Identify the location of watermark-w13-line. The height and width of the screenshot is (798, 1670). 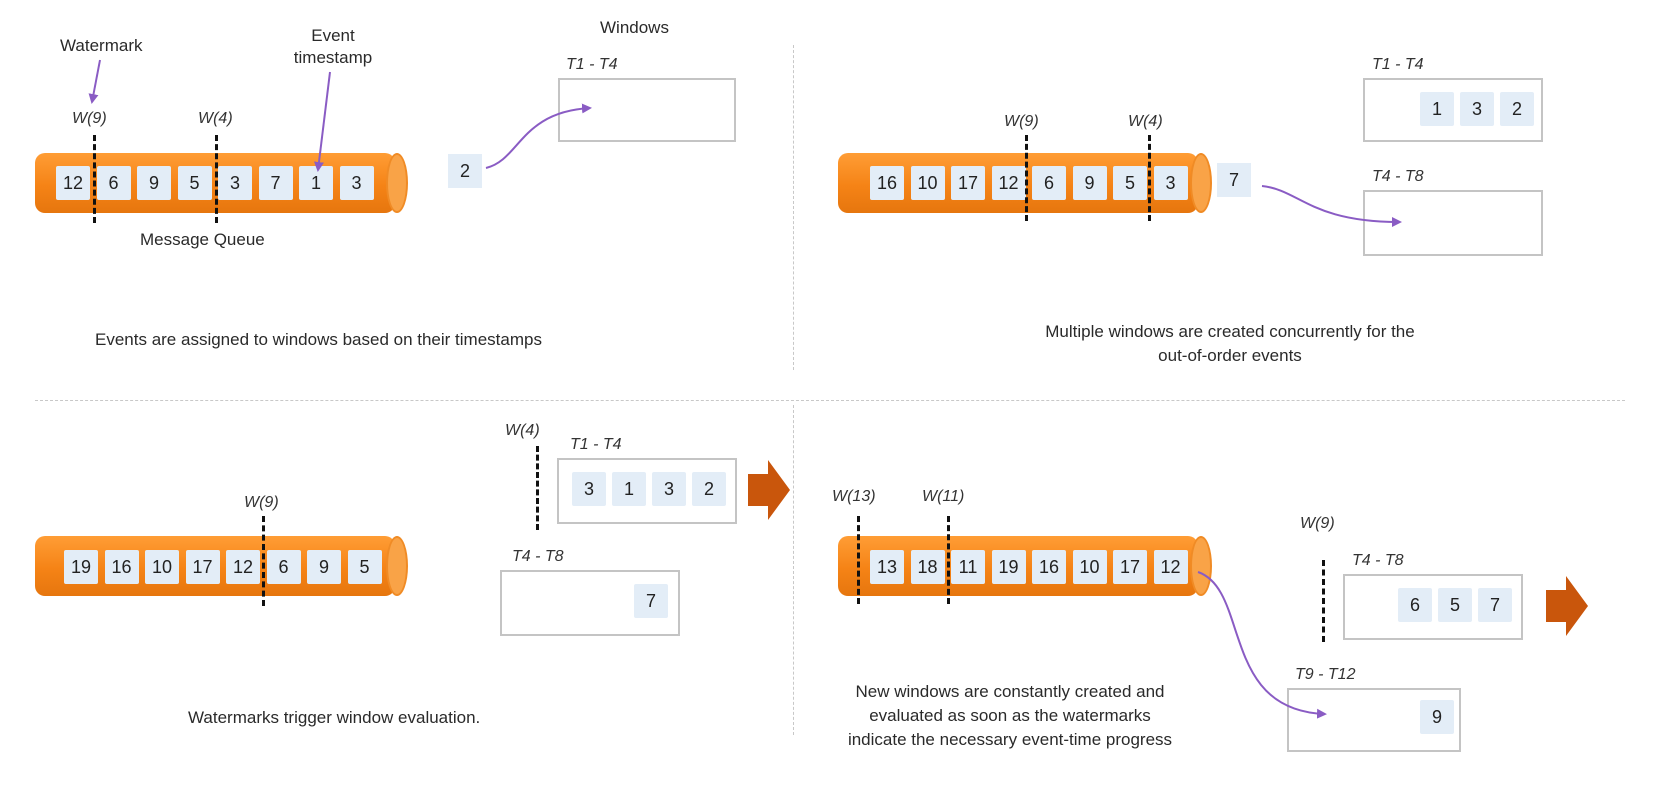
(858, 560).